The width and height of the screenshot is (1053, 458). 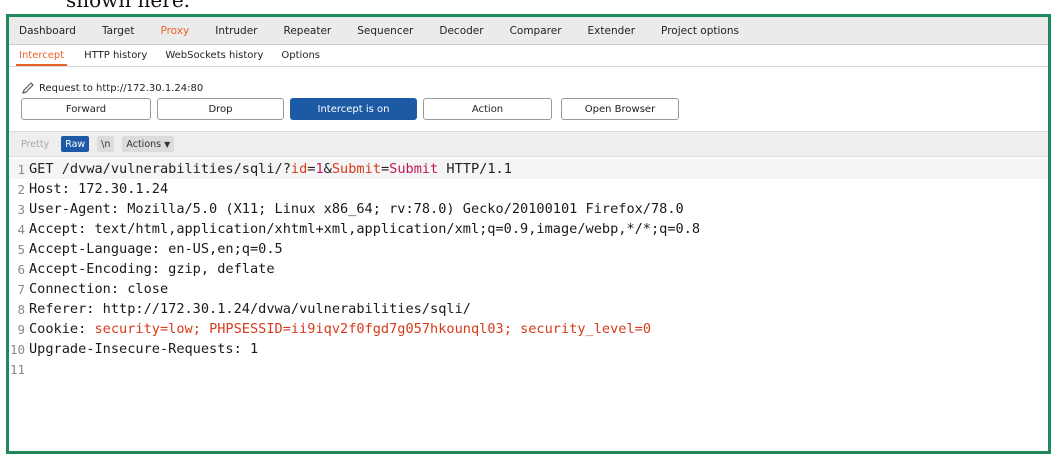 I want to click on pretty-toggle: Pretty, so click(x=35, y=144).